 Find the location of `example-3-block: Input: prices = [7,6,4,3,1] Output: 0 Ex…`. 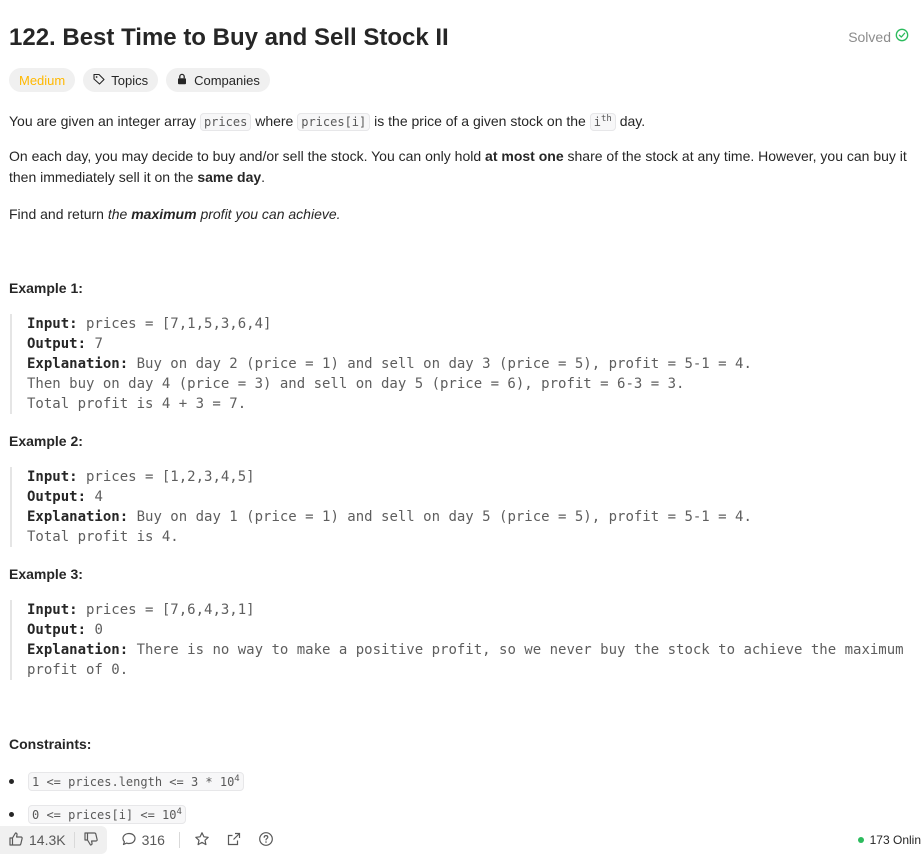

example-3-block: Input: prices = [7,6,4,3,1] Output: 0 Ex… is located at coordinates (460, 640).